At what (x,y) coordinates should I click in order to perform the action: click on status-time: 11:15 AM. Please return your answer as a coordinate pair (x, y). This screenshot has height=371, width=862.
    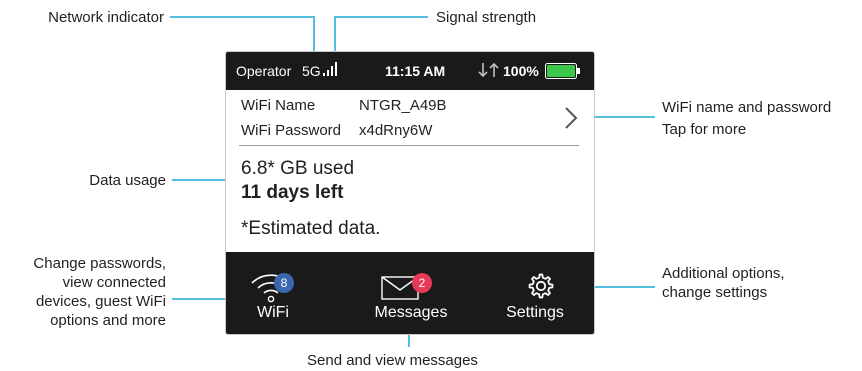
    Looking at the image, I should click on (415, 71).